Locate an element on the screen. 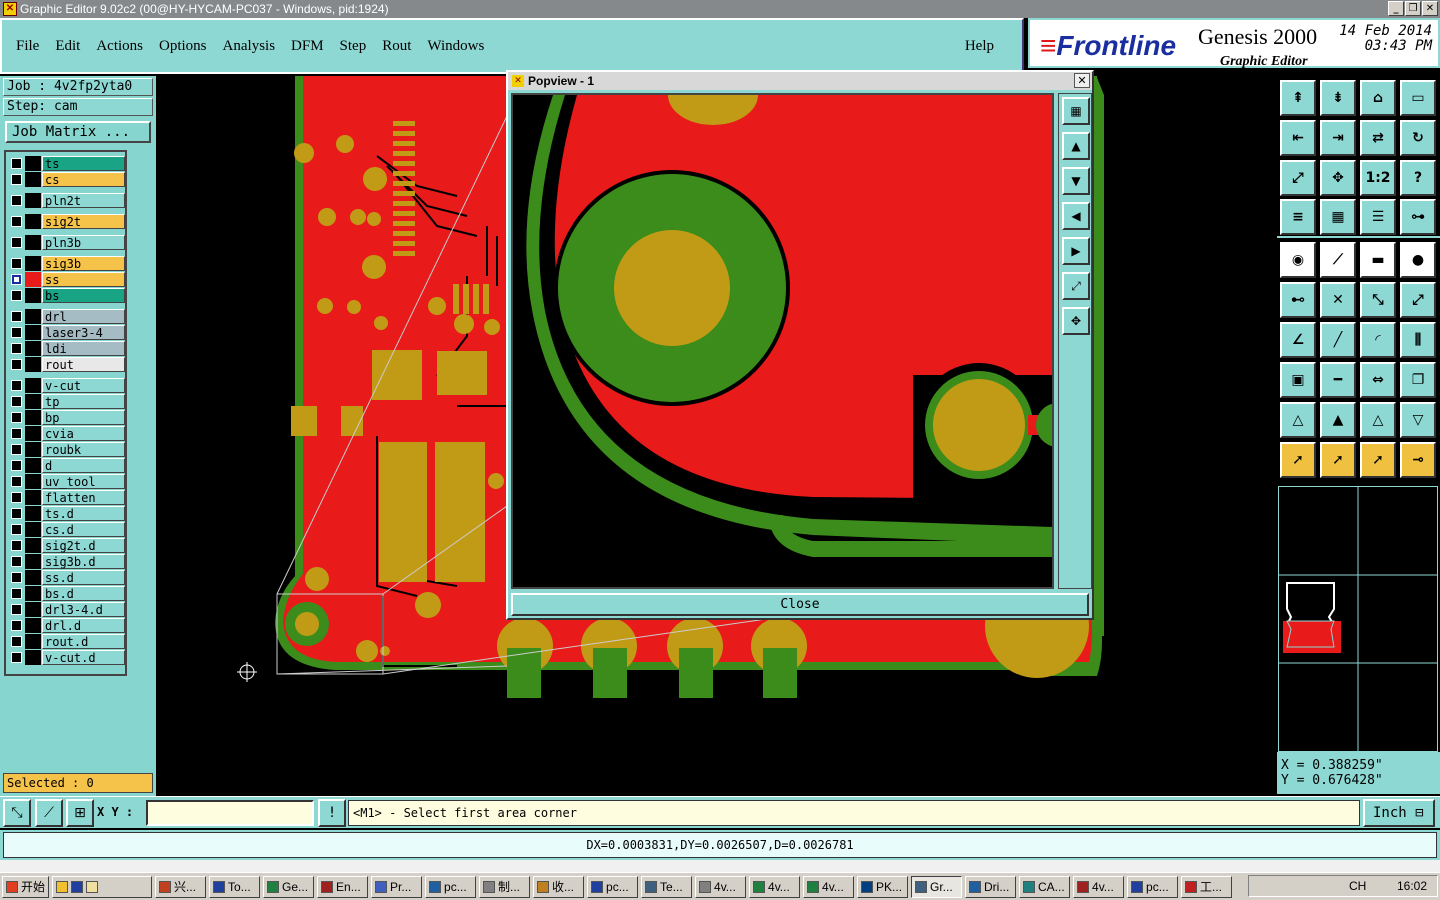 The image size is (1440, 900). triangle-a-icon: ▲ is located at coordinates (1338, 420).